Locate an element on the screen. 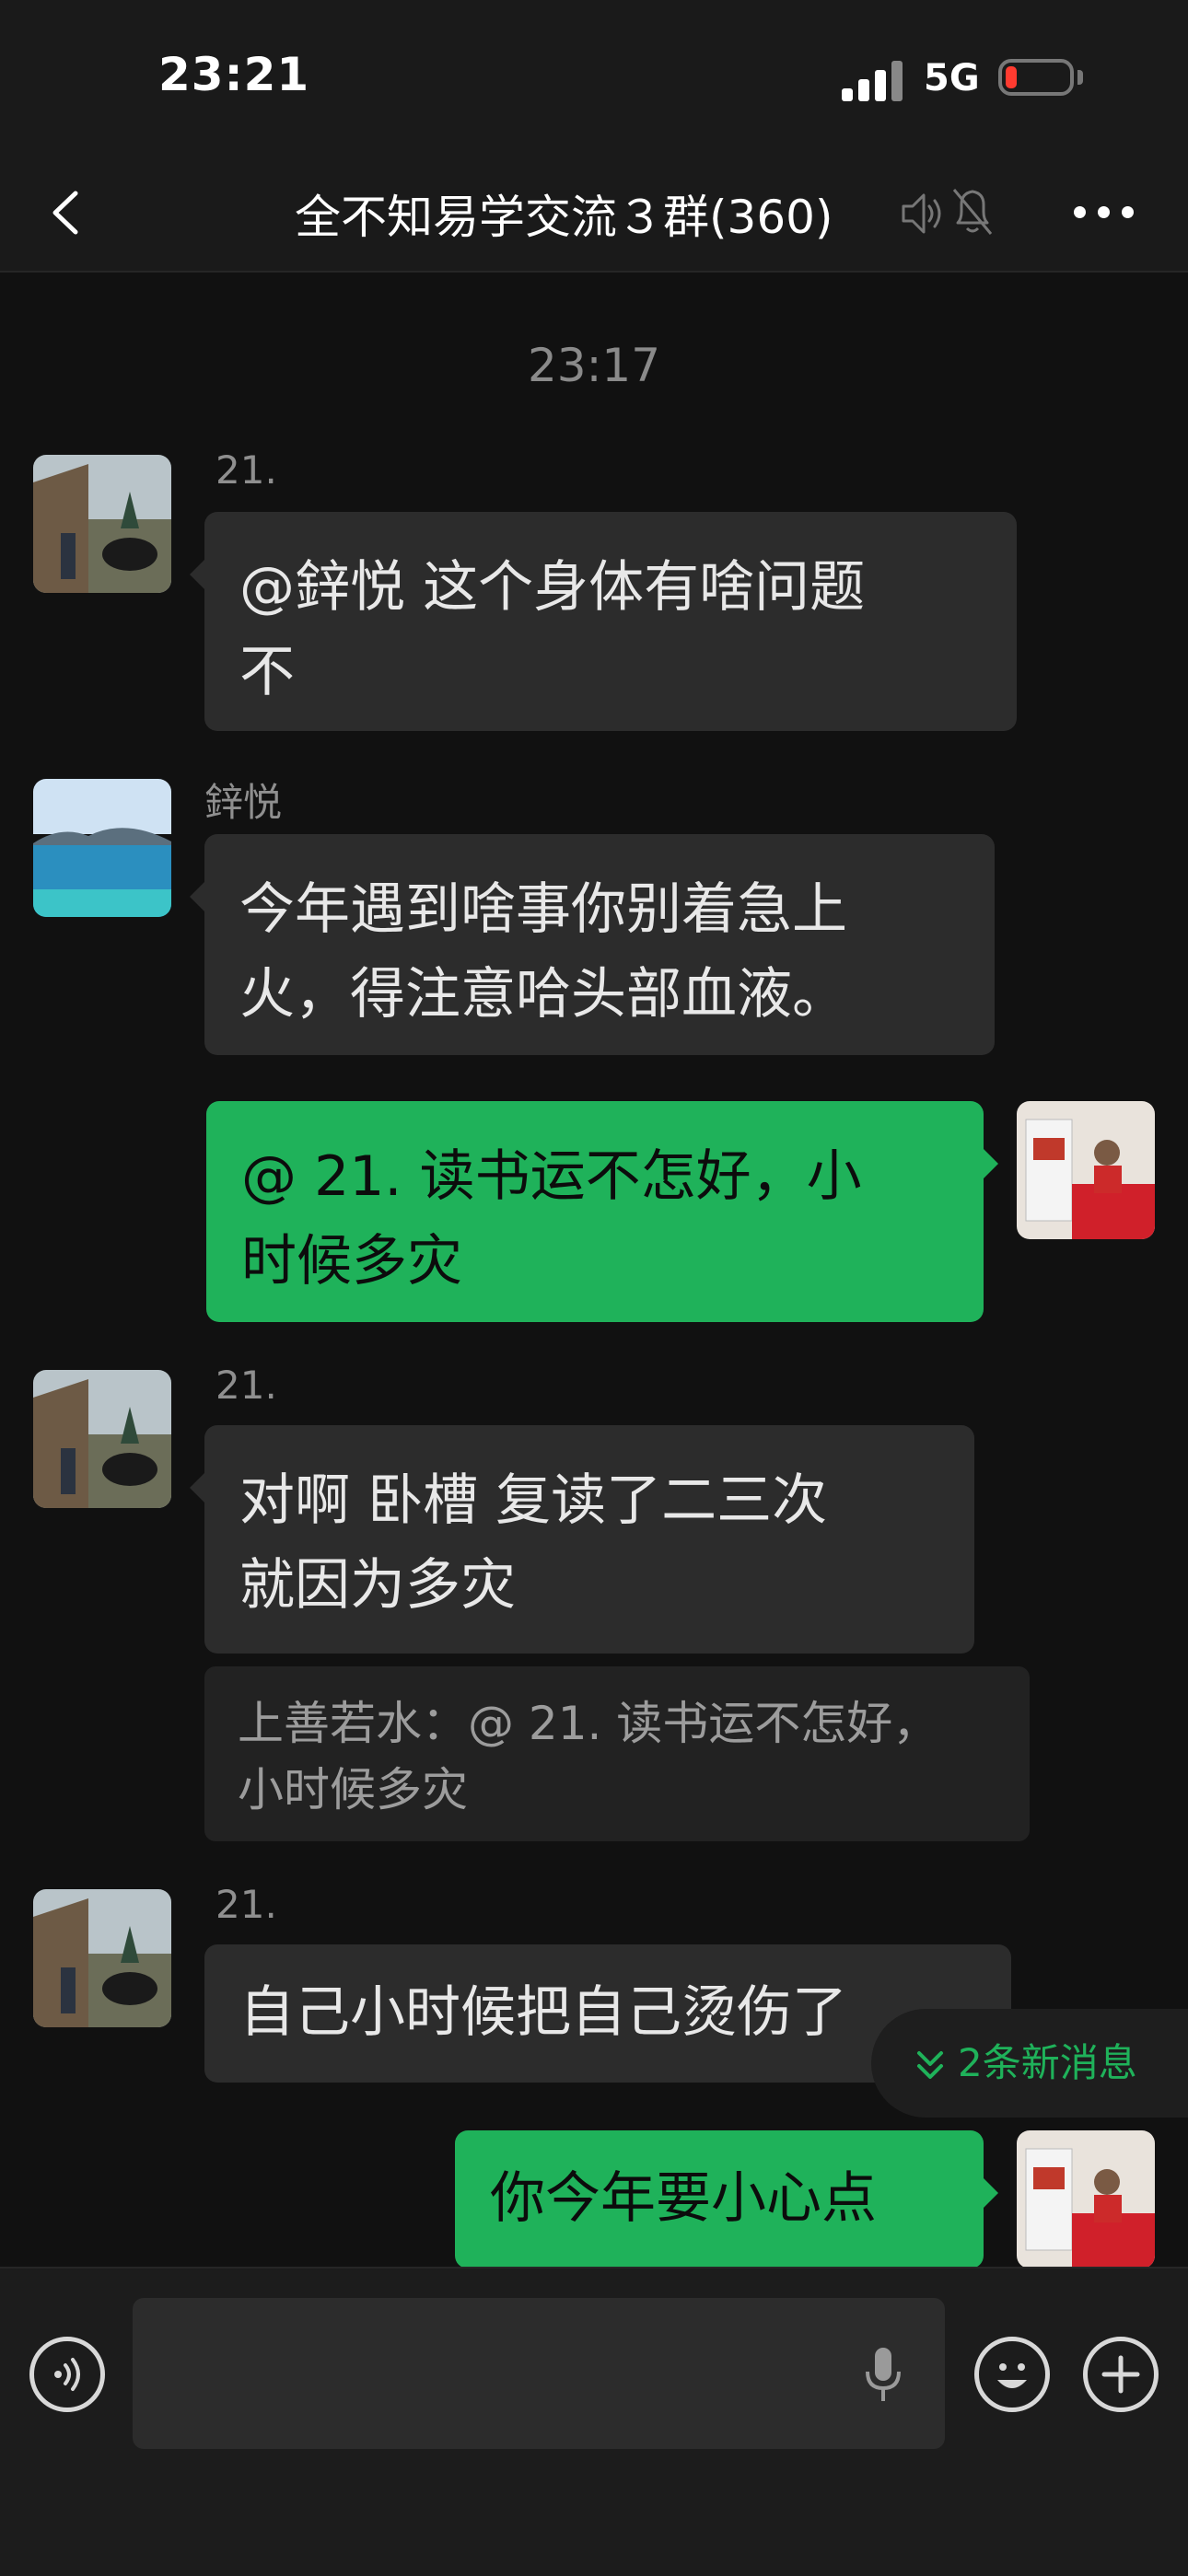 This screenshot has height=2576, width=1188. chevron-left-icon is located at coordinates (69, 212).